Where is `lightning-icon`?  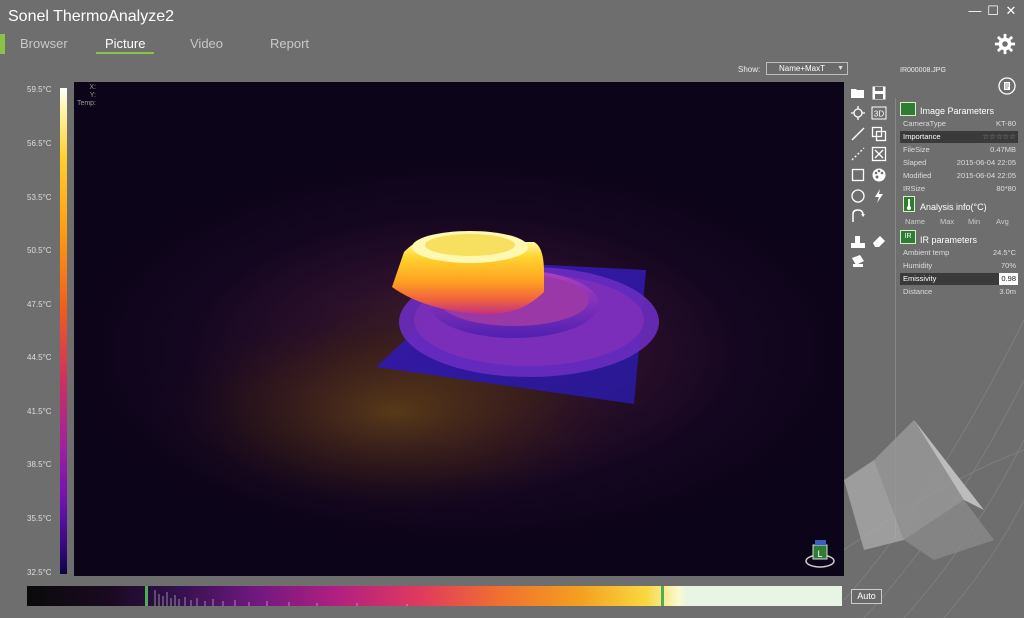
lightning-icon is located at coordinates (879, 196).